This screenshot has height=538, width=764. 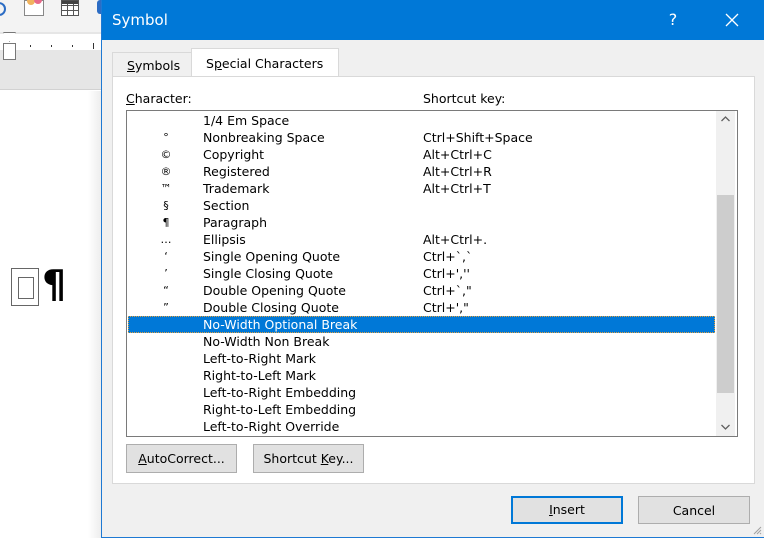 What do you see at coordinates (271, 426) in the screenshot?
I see `character-name: Left-to-Right Override` at bounding box center [271, 426].